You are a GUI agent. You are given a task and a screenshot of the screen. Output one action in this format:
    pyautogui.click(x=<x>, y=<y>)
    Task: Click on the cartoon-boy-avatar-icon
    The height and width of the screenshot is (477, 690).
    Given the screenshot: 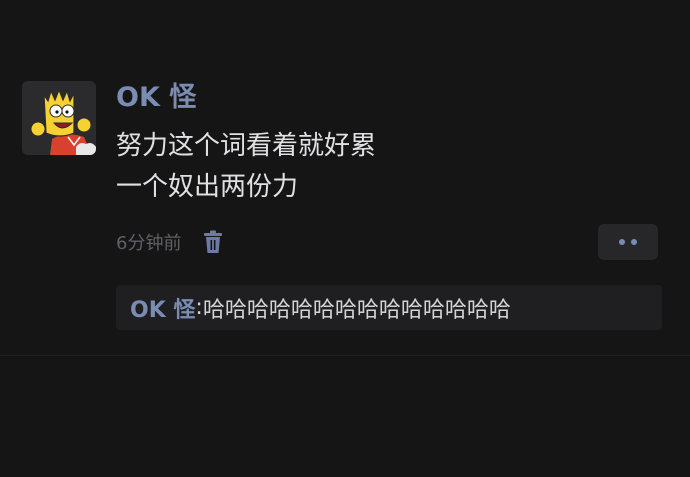 What is the action you would take?
    pyautogui.click(x=59, y=118)
    